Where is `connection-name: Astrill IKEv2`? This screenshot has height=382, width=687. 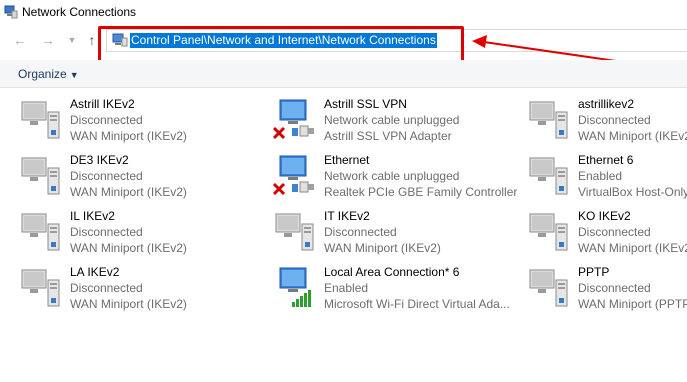 connection-name: Astrill IKEv2 is located at coordinates (102, 104).